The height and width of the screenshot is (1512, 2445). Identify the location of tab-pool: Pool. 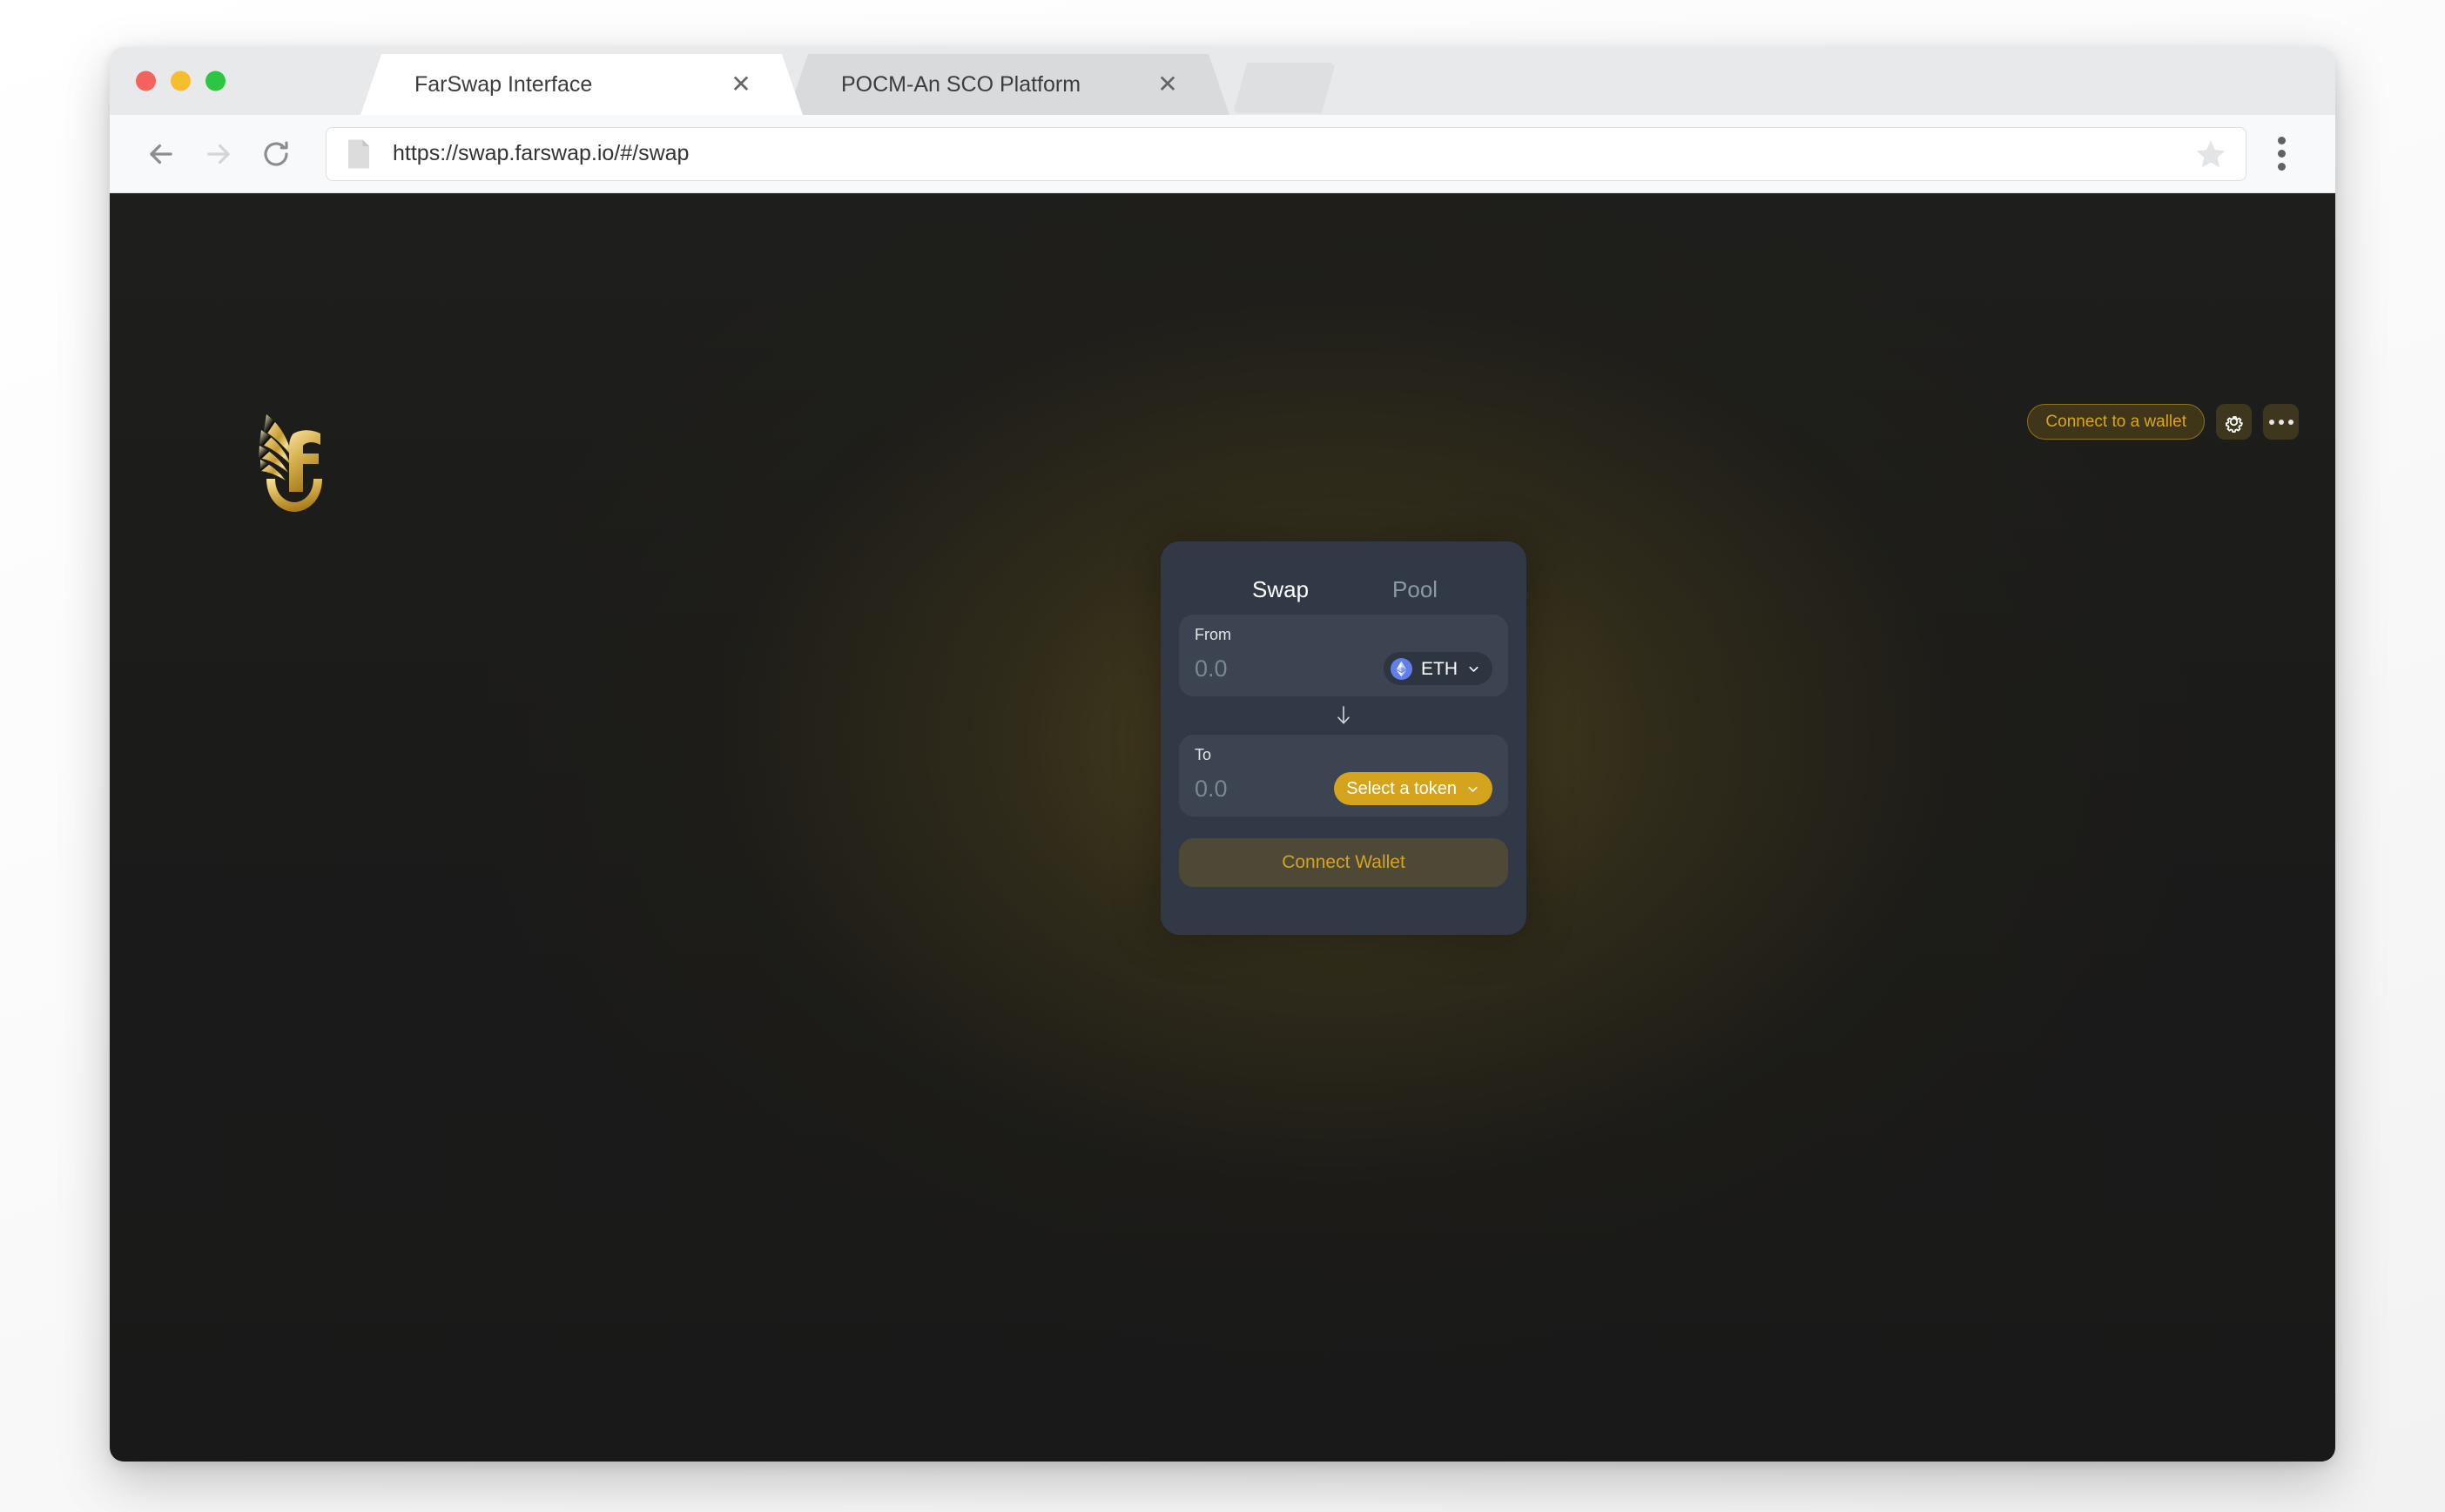
(1415, 589).